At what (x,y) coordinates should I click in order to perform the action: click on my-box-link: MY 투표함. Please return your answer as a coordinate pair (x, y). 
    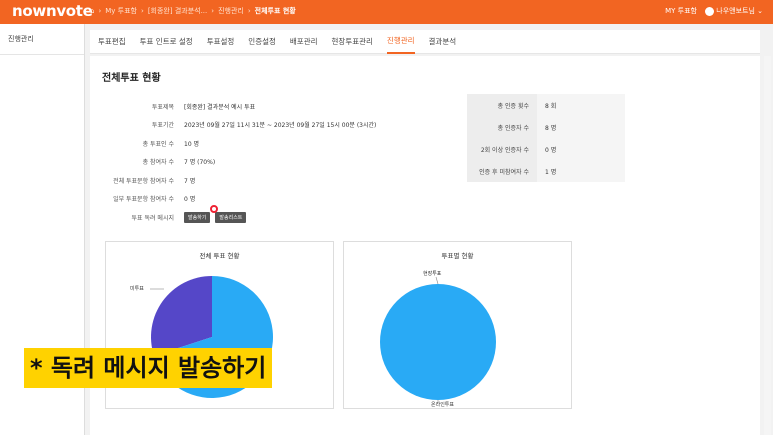
    Looking at the image, I should click on (681, 11).